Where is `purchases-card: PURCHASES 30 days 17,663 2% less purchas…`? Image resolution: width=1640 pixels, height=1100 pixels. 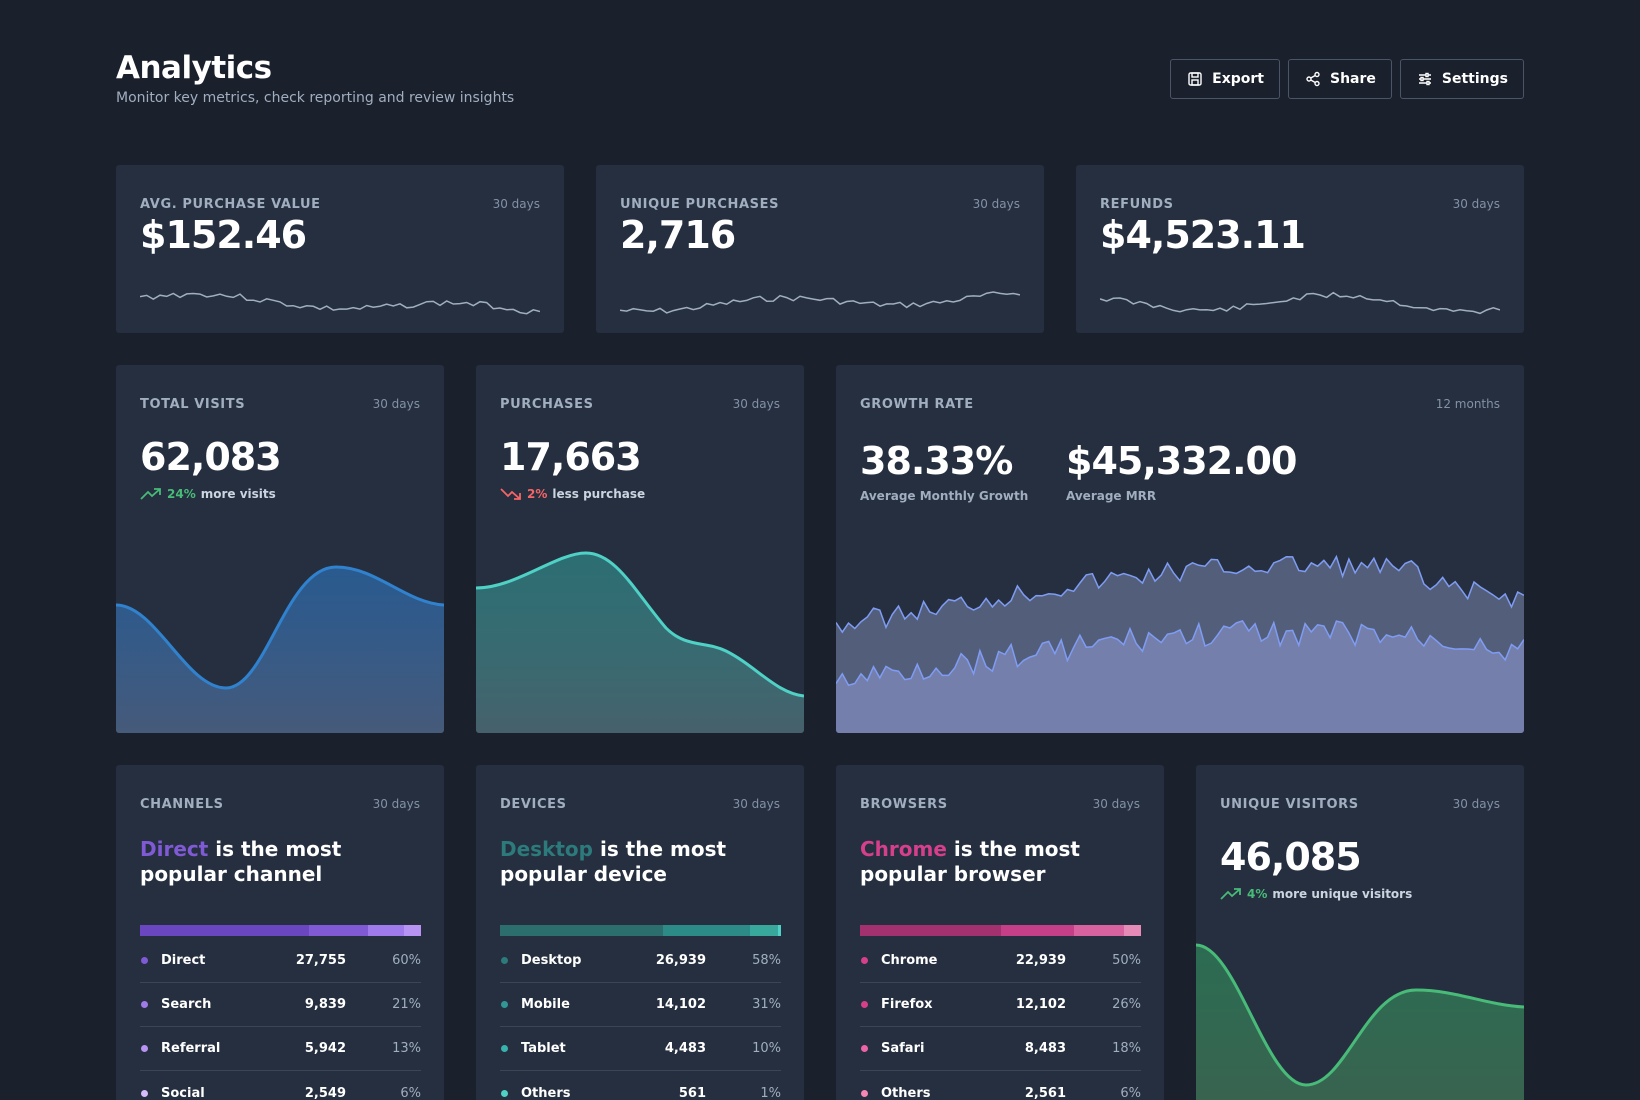
purchases-card: PURCHASES 30 days 17,663 2% less purchas… is located at coordinates (640, 549).